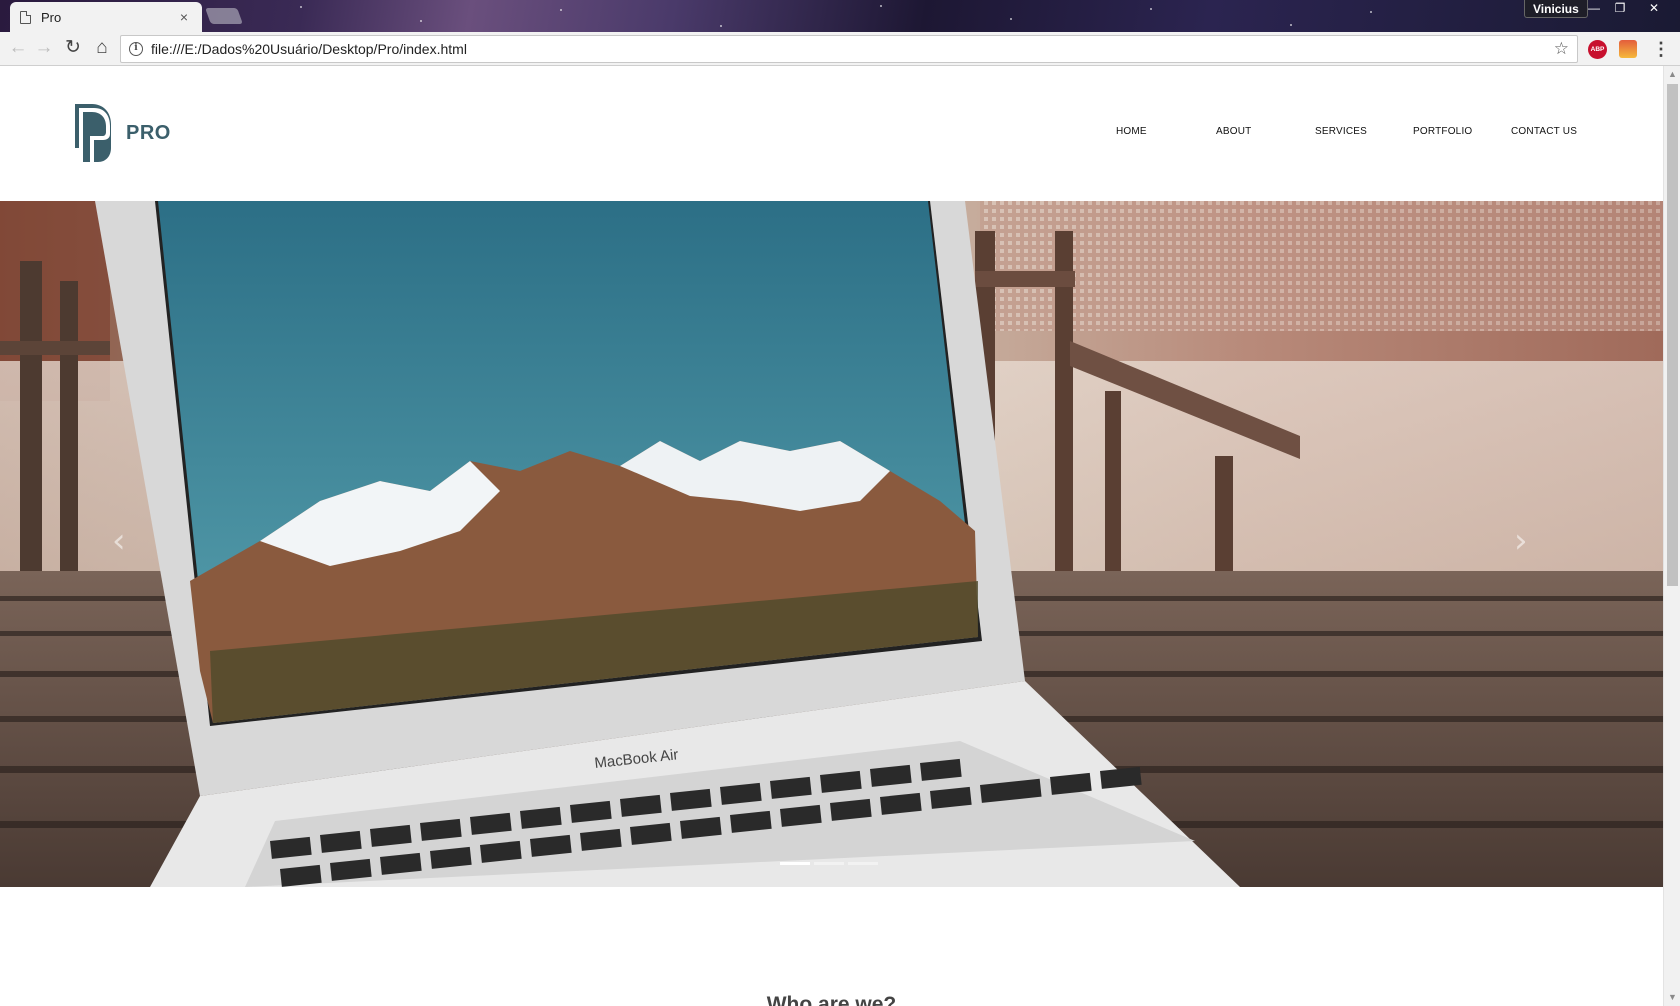 The height and width of the screenshot is (1006, 1680). What do you see at coordinates (51, 17) in the screenshot?
I see `tab-title: Pro` at bounding box center [51, 17].